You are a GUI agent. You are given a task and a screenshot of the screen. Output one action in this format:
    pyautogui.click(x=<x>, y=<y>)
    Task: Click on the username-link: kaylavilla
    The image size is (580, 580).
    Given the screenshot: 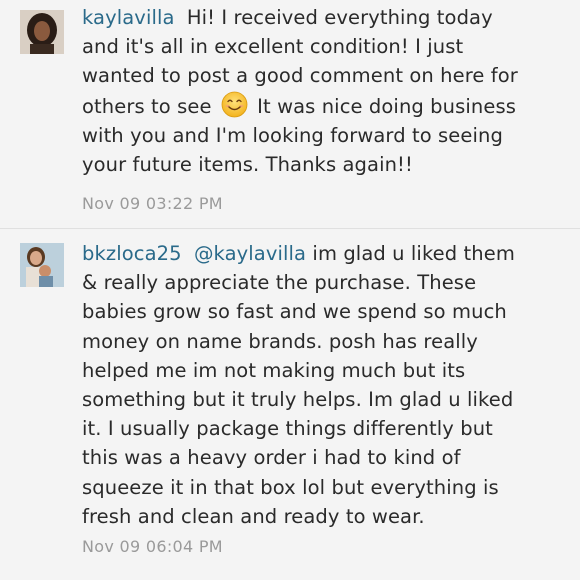 What is the action you would take?
    pyautogui.click(x=128, y=17)
    